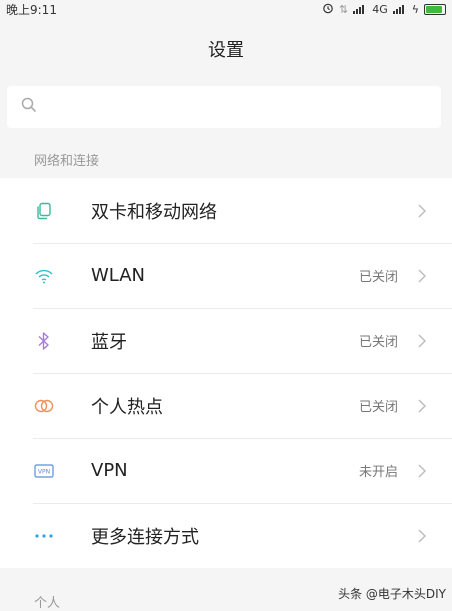 The image size is (452, 611). I want to click on bluetooth-icon, so click(44, 341).